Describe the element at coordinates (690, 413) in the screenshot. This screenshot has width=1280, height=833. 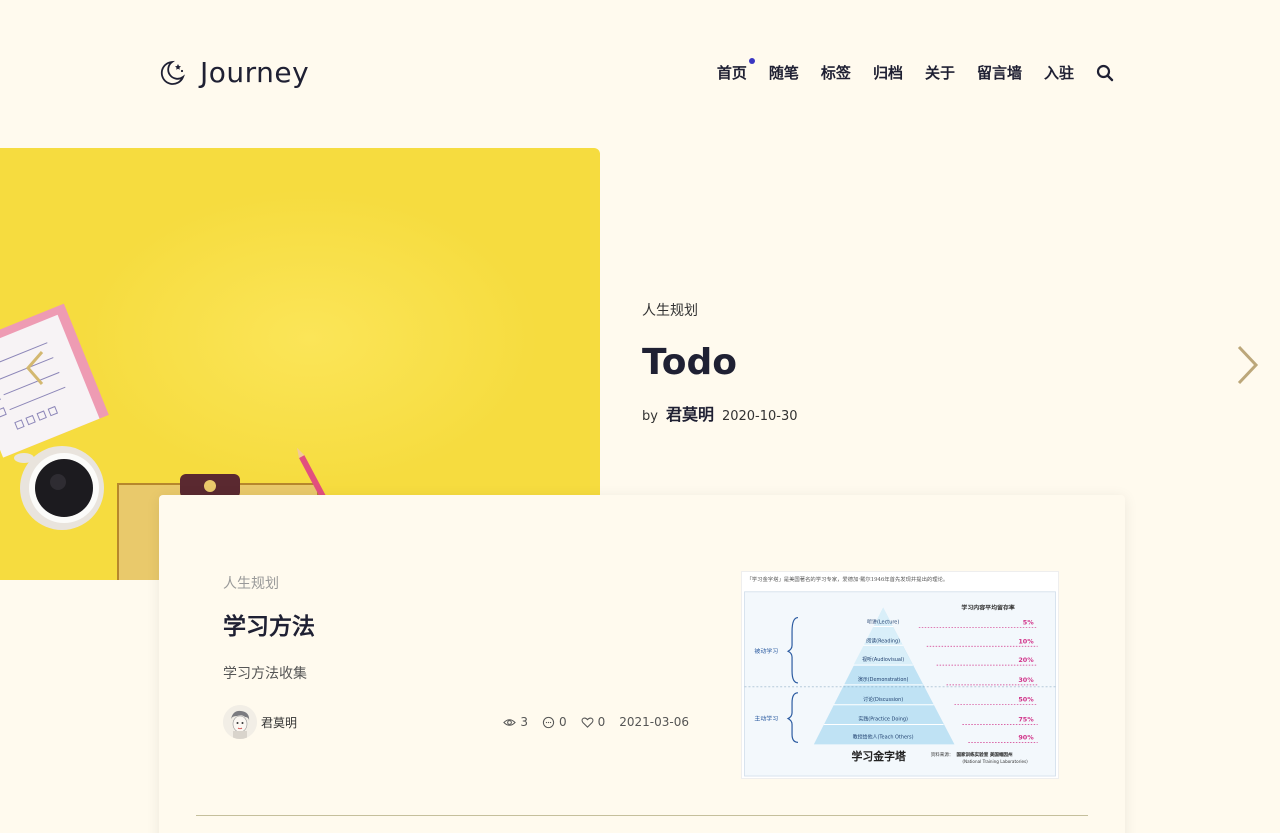
I see `hero-author: 君莫明` at that location.